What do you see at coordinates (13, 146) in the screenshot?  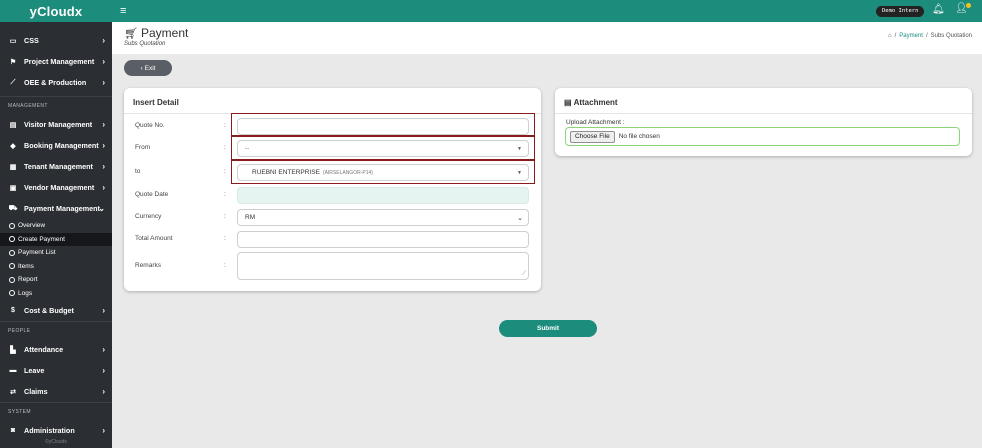 I see `tag-icon: ◆` at bounding box center [13, 146].